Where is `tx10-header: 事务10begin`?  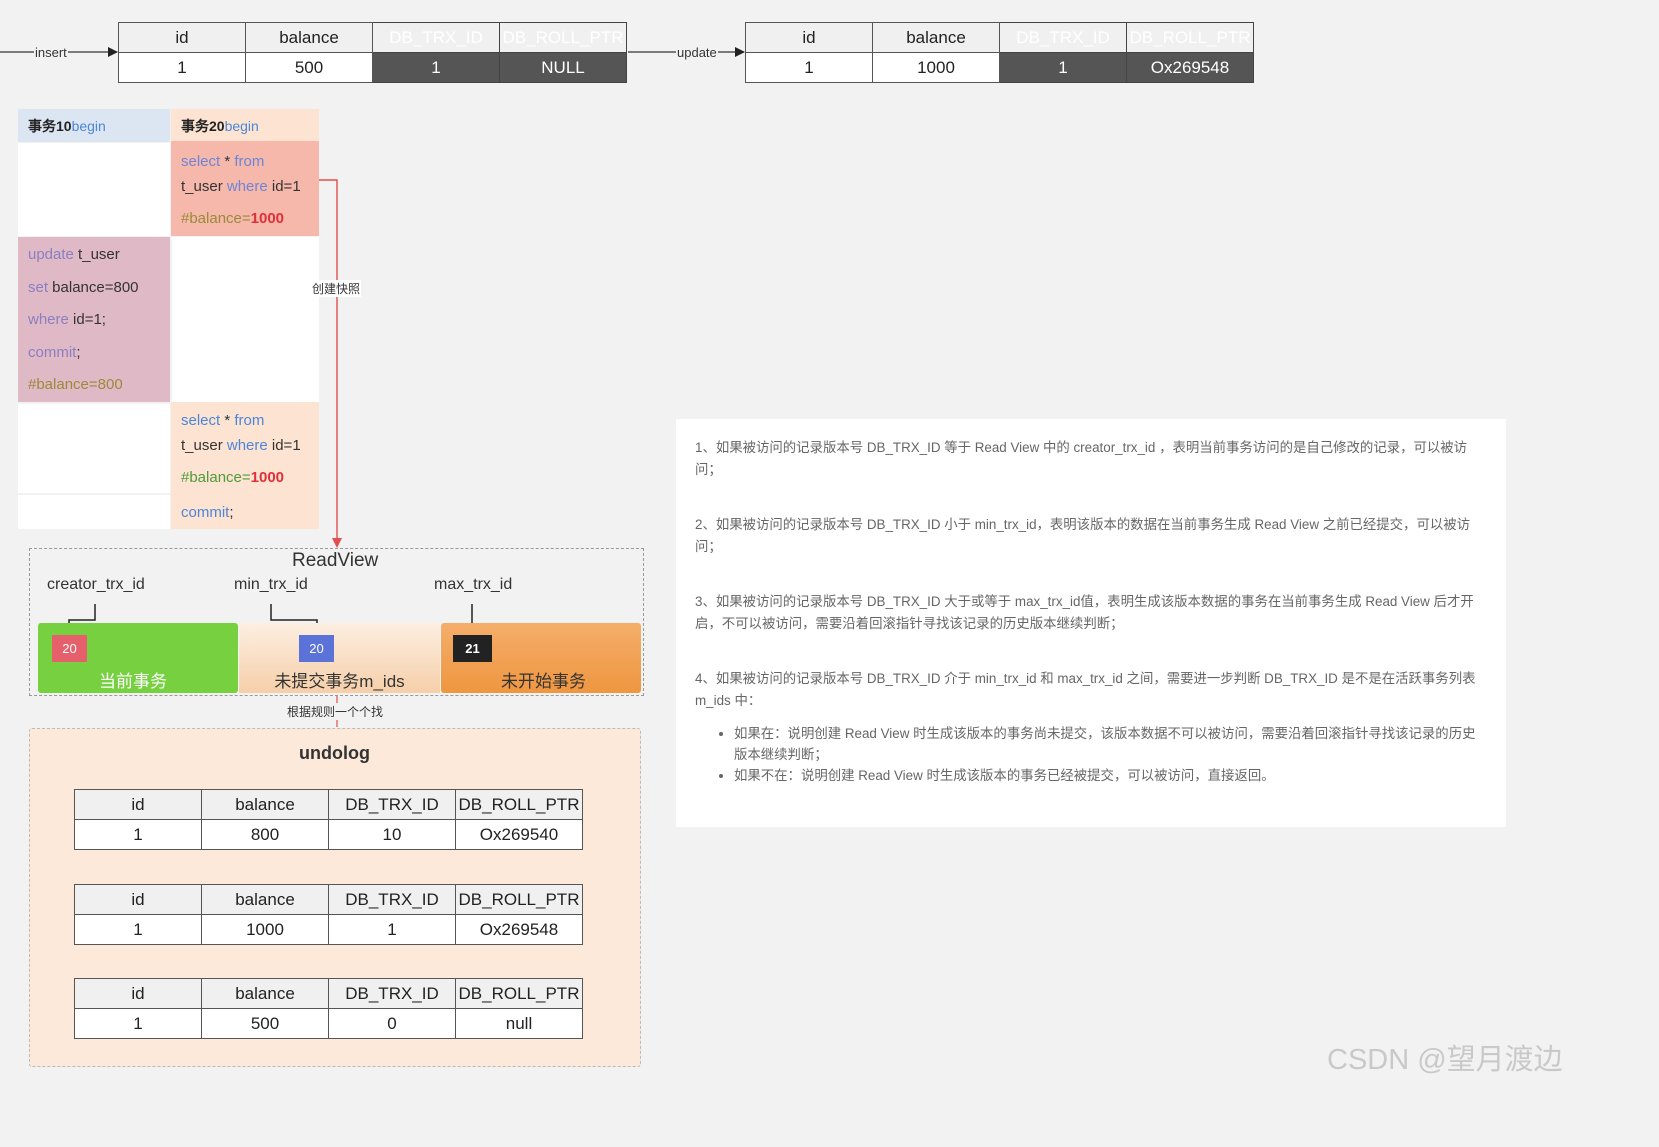 tx10-header: 事务10begin is located at coordinates (94, 125).